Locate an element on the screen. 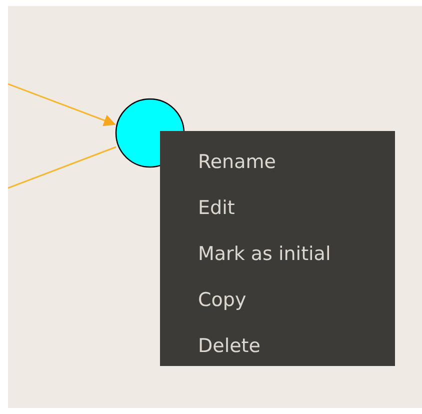 The image size is (422, 414). menu-item: Copy is located at coordinates (277, 300).